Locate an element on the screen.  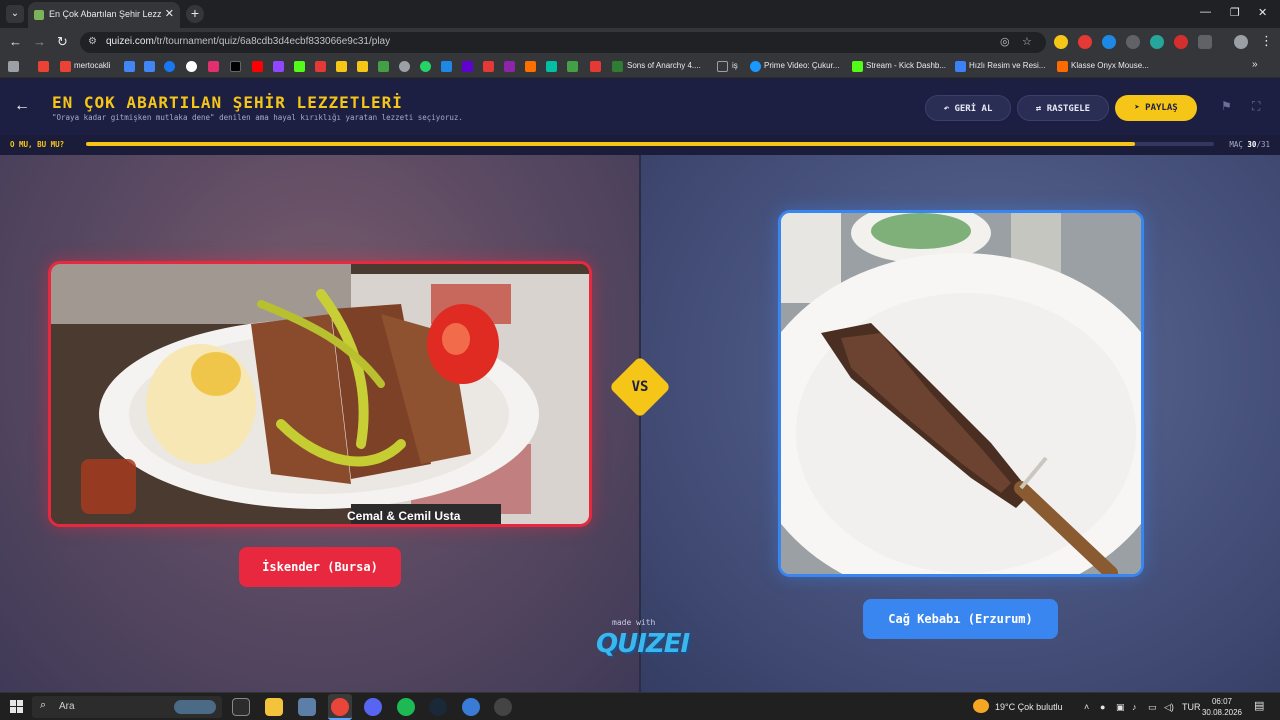
clock: 06:07 30.08.2026 is located at coordinates (1222, 707).